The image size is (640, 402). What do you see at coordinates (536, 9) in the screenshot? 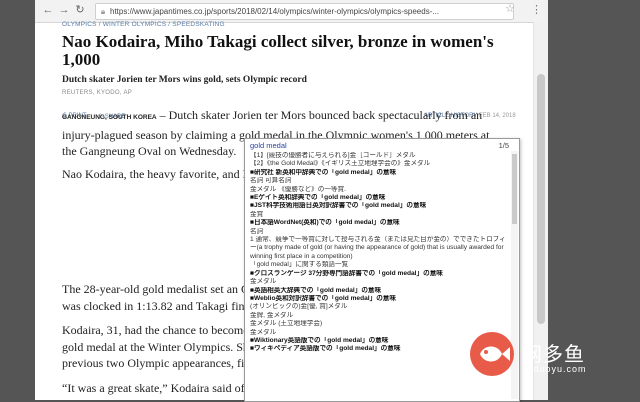
I see `menu-dots-icon: ⋮` at bounding box center [536, 9].